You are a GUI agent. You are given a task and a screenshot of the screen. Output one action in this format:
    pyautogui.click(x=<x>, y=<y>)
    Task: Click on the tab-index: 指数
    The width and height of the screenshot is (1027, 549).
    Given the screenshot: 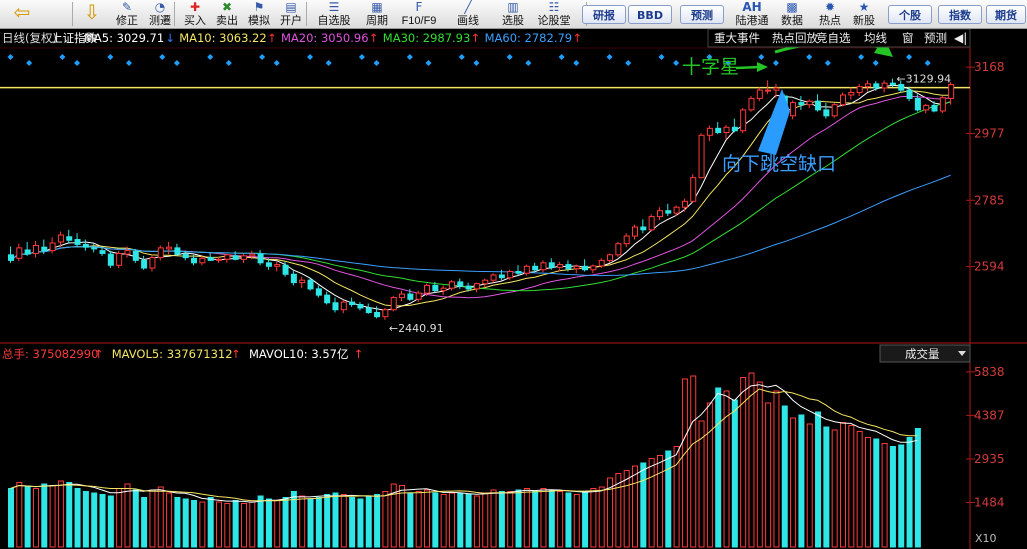 What is the action you would take?
    pyautogui.click(x=960, y=14)
    